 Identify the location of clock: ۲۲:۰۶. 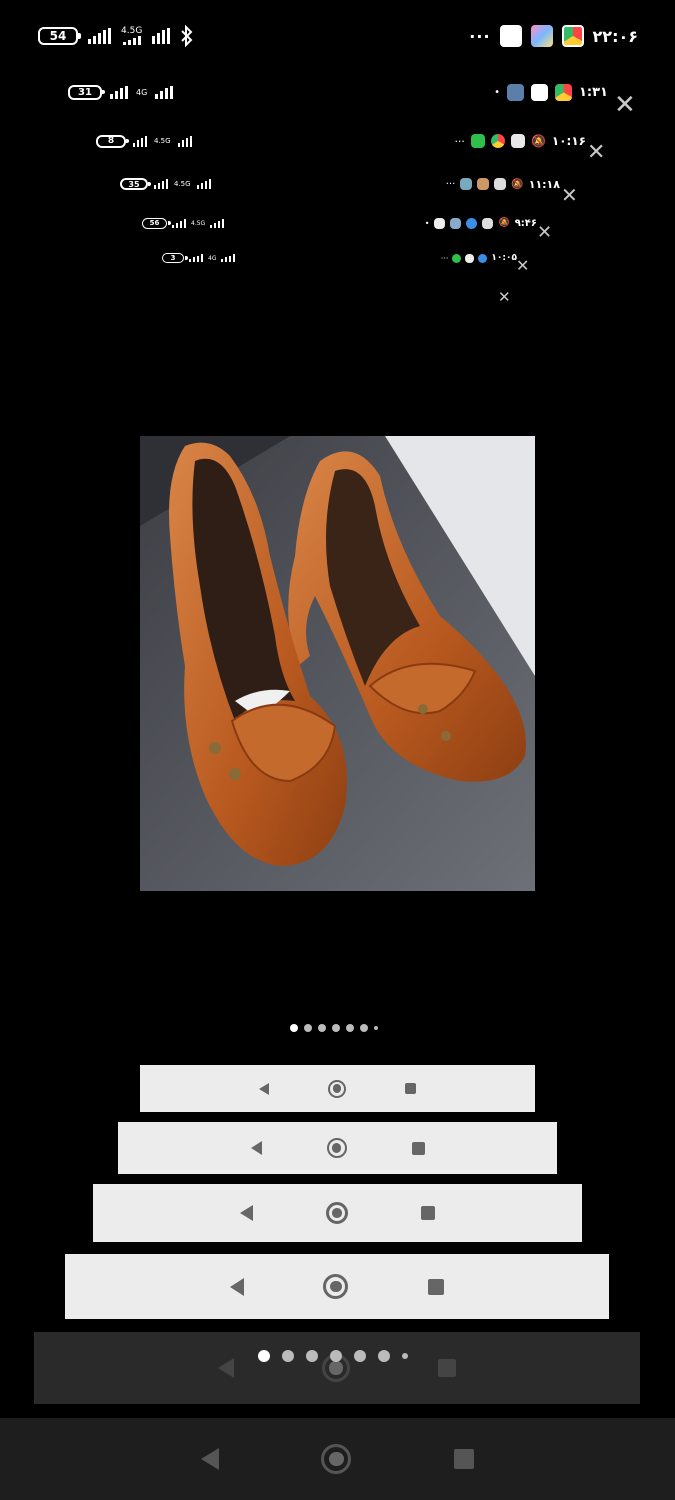
(615, 36).